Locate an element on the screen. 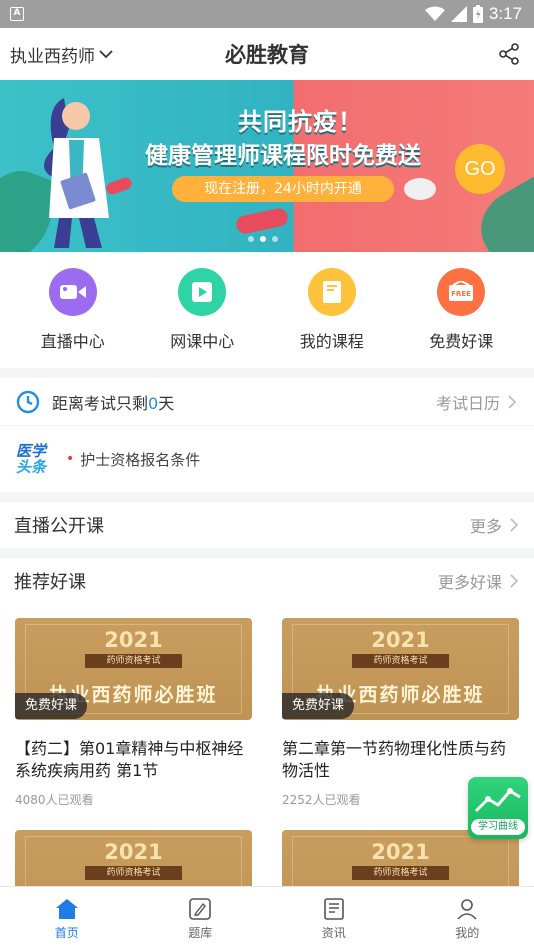  status-right: 3:17 is located at coordinates (473, 14).